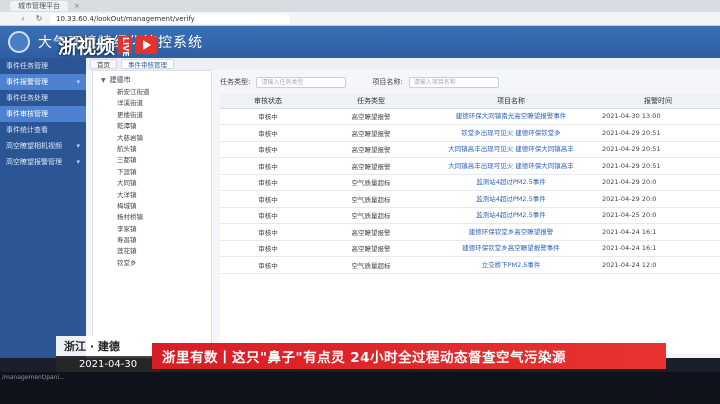  What do you see at coordinates (39, 18) in the screenshot?
I see `reload-icon: ↻` at bounding box center [39, 18].